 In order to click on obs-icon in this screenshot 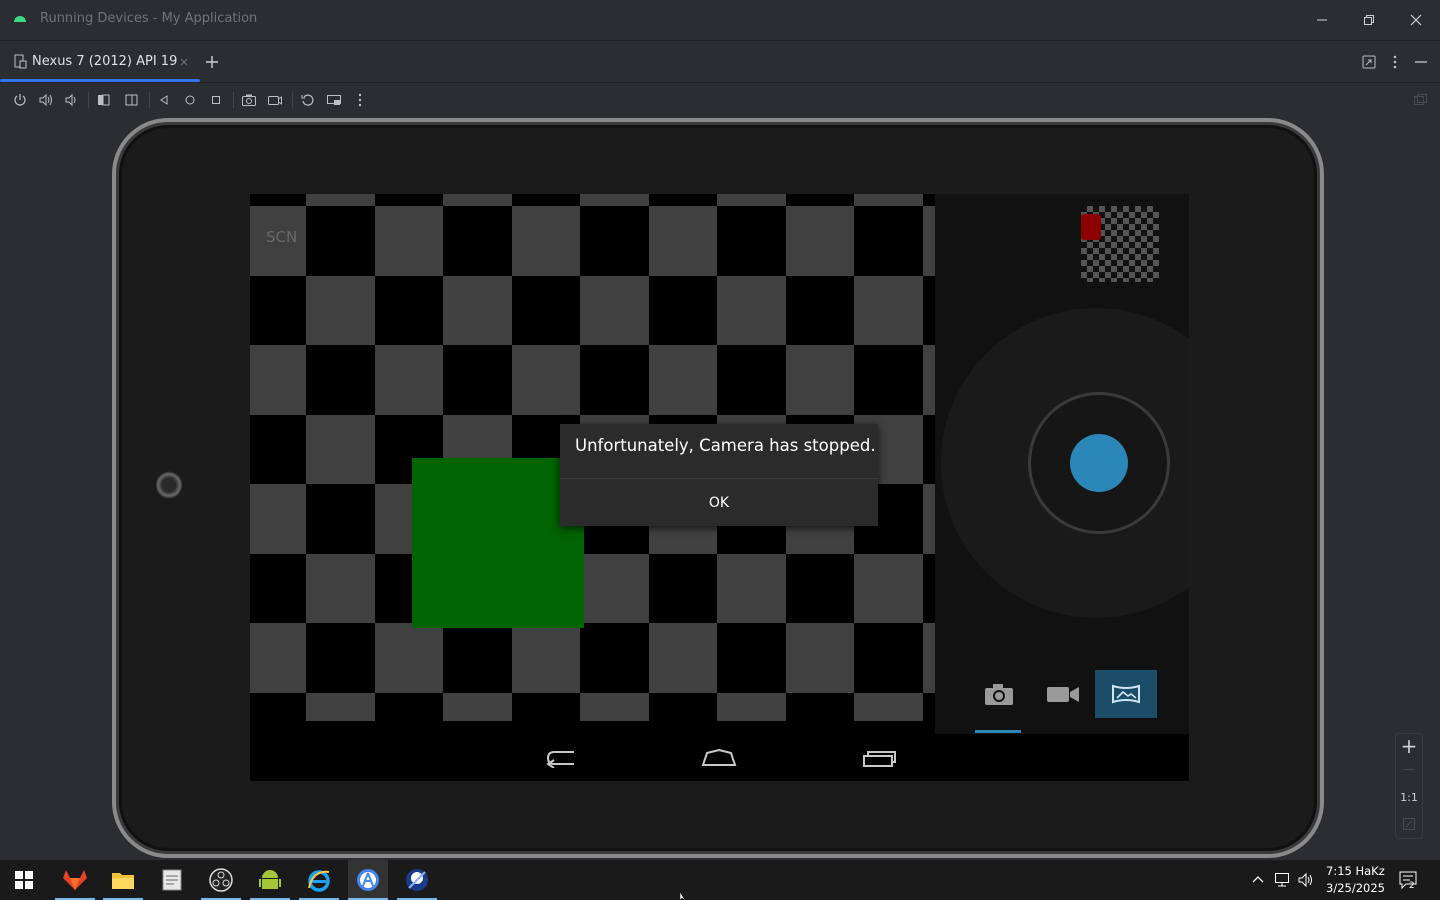, I will do `click(221, 880)`.